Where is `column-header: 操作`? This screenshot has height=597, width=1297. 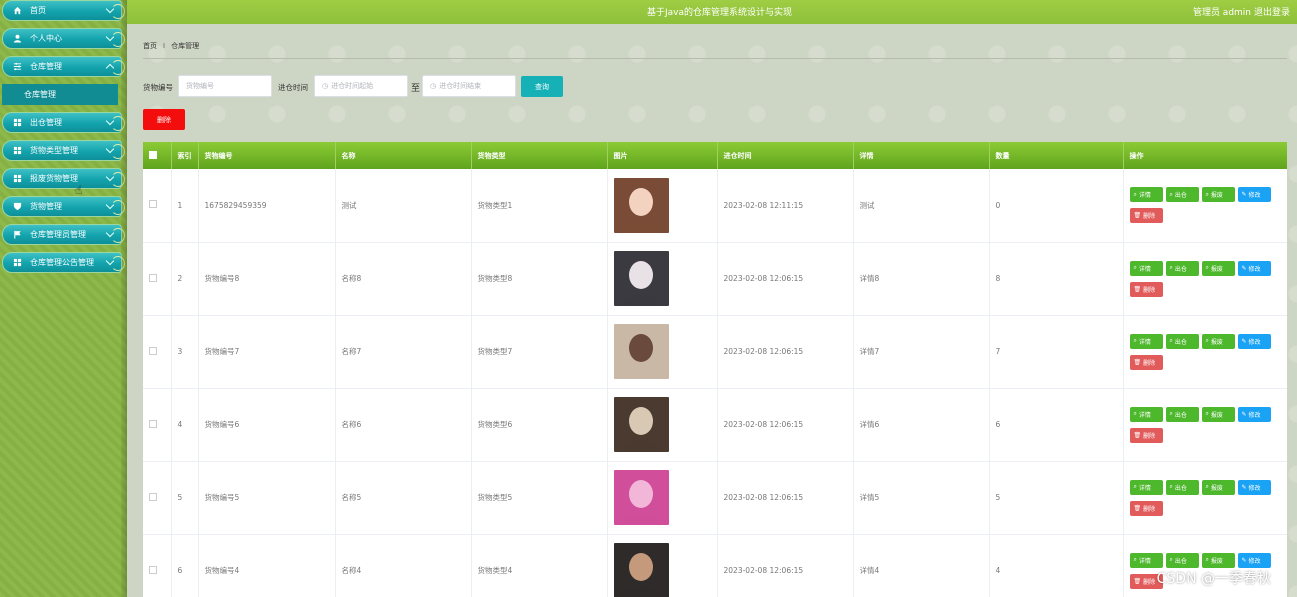 column-header: 操作 is located at coordinates (1205, 155).